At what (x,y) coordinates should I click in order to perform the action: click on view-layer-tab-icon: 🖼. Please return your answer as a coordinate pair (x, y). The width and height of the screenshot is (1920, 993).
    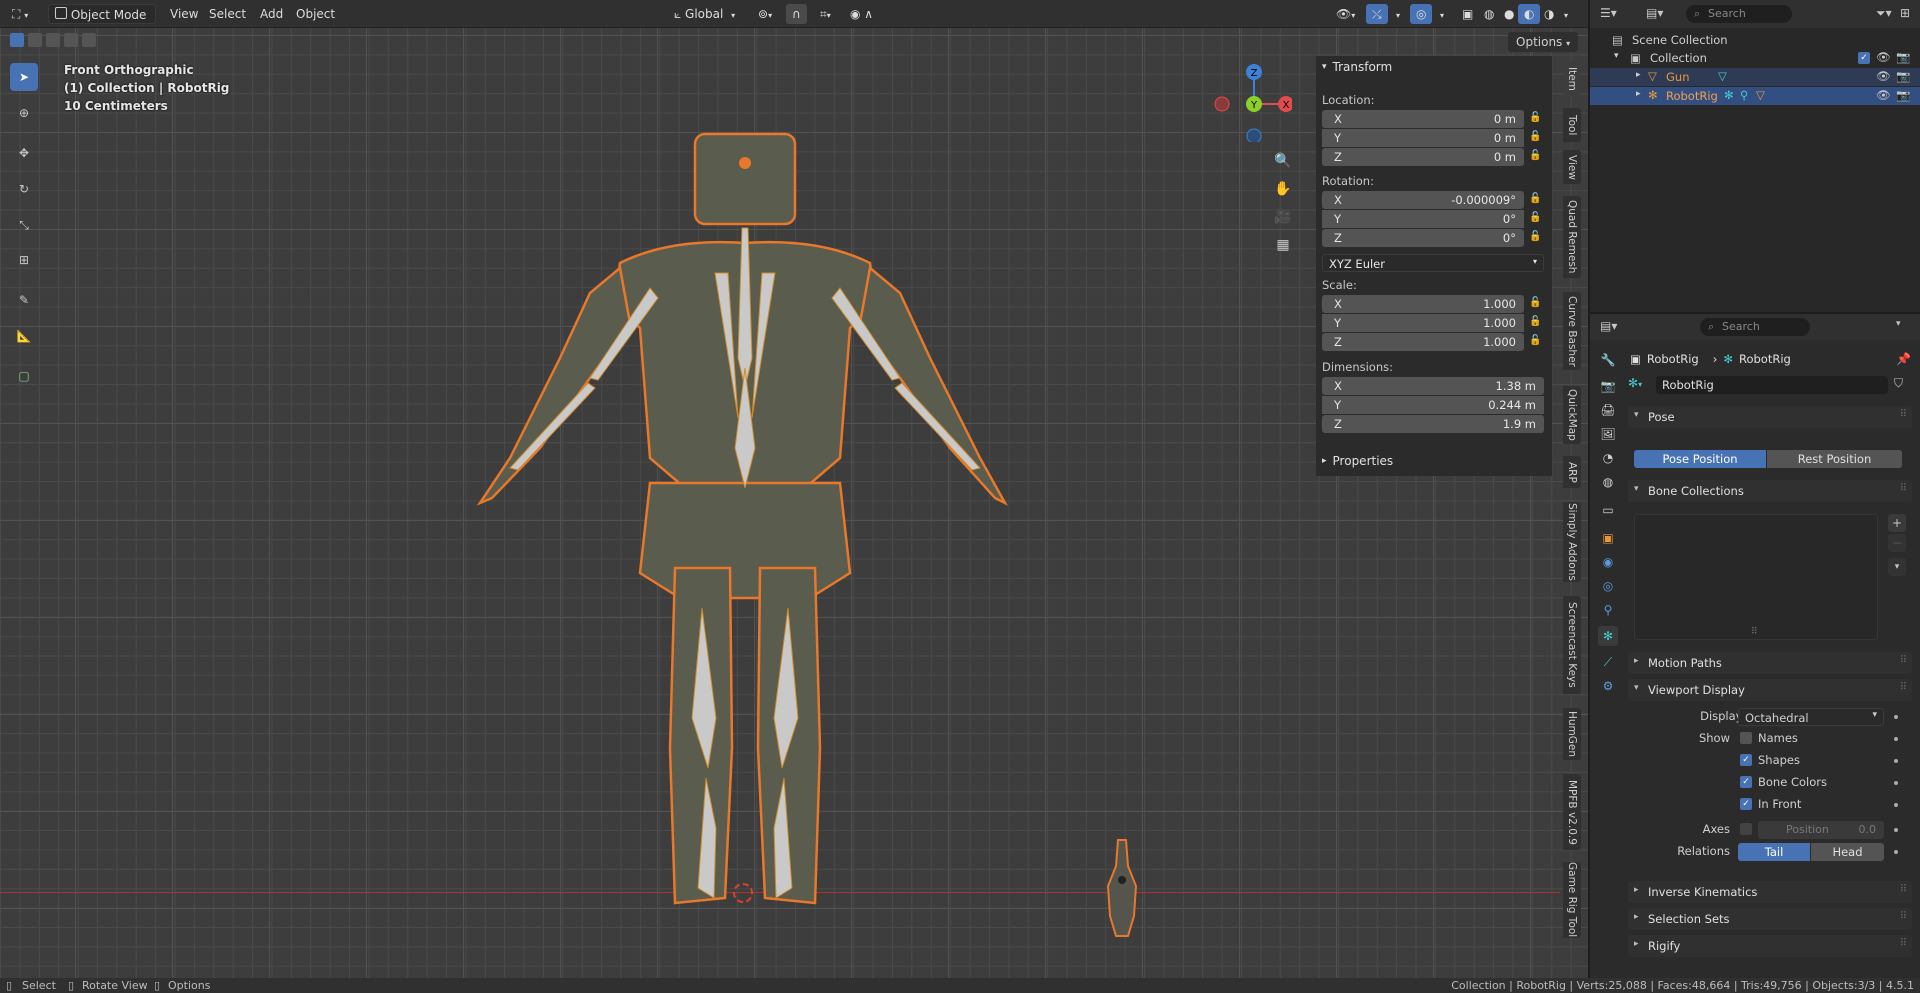
    Looking at the image, I should click on (1608, 434).